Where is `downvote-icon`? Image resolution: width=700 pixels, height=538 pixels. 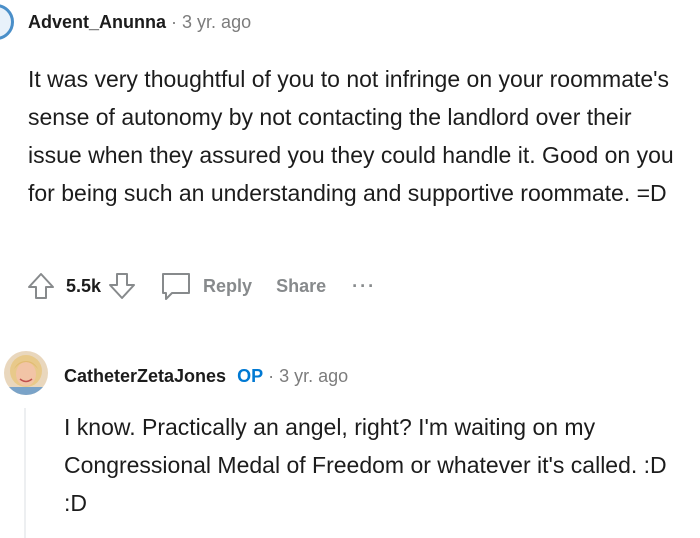
downvote-icon is located at coordinates (122, 286).